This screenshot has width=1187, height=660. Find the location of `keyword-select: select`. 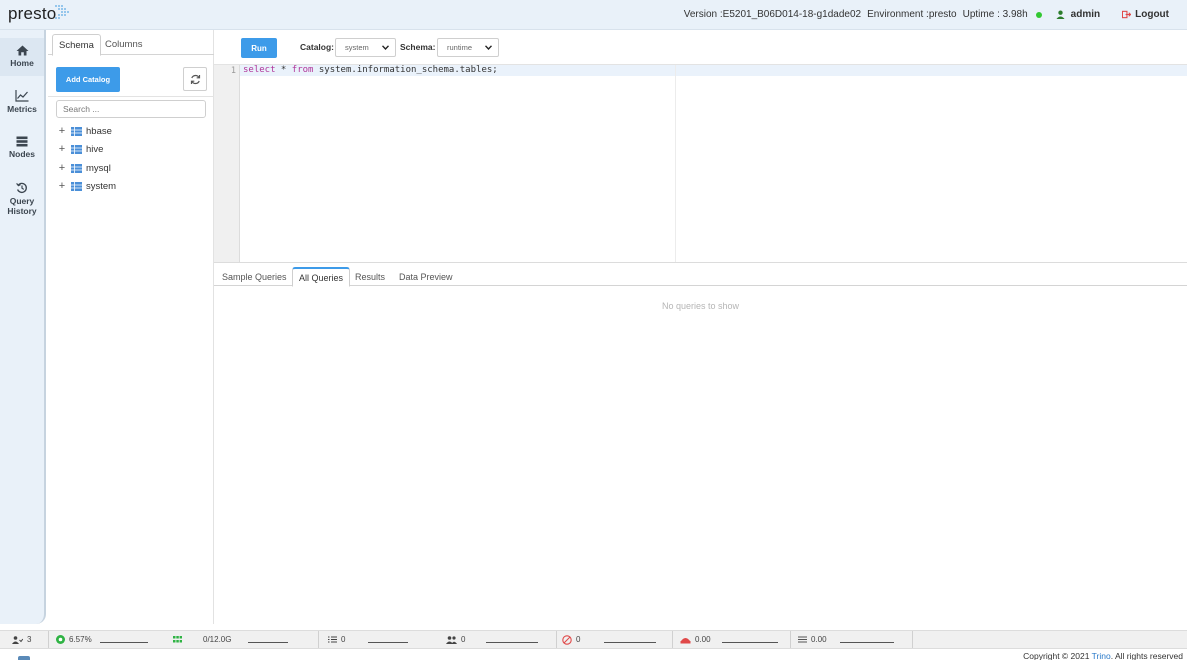

keyword-select: select is located at coordinates (259, 70).